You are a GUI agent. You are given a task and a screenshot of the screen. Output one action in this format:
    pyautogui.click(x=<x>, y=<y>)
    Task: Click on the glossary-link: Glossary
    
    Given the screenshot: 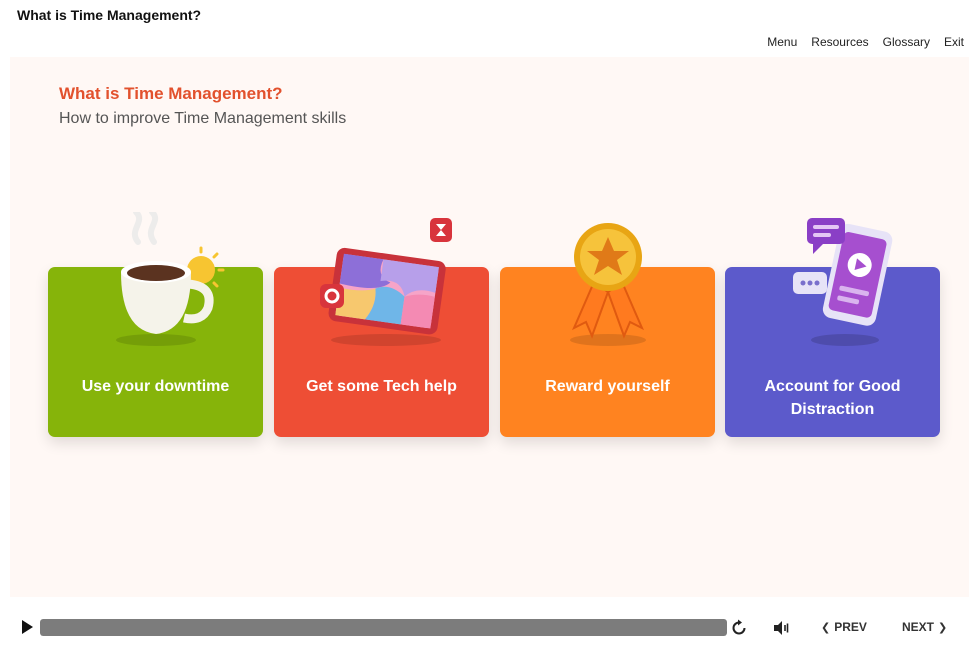 What is the action you would take?
    pyautogui.click(x=906, y=42)
    